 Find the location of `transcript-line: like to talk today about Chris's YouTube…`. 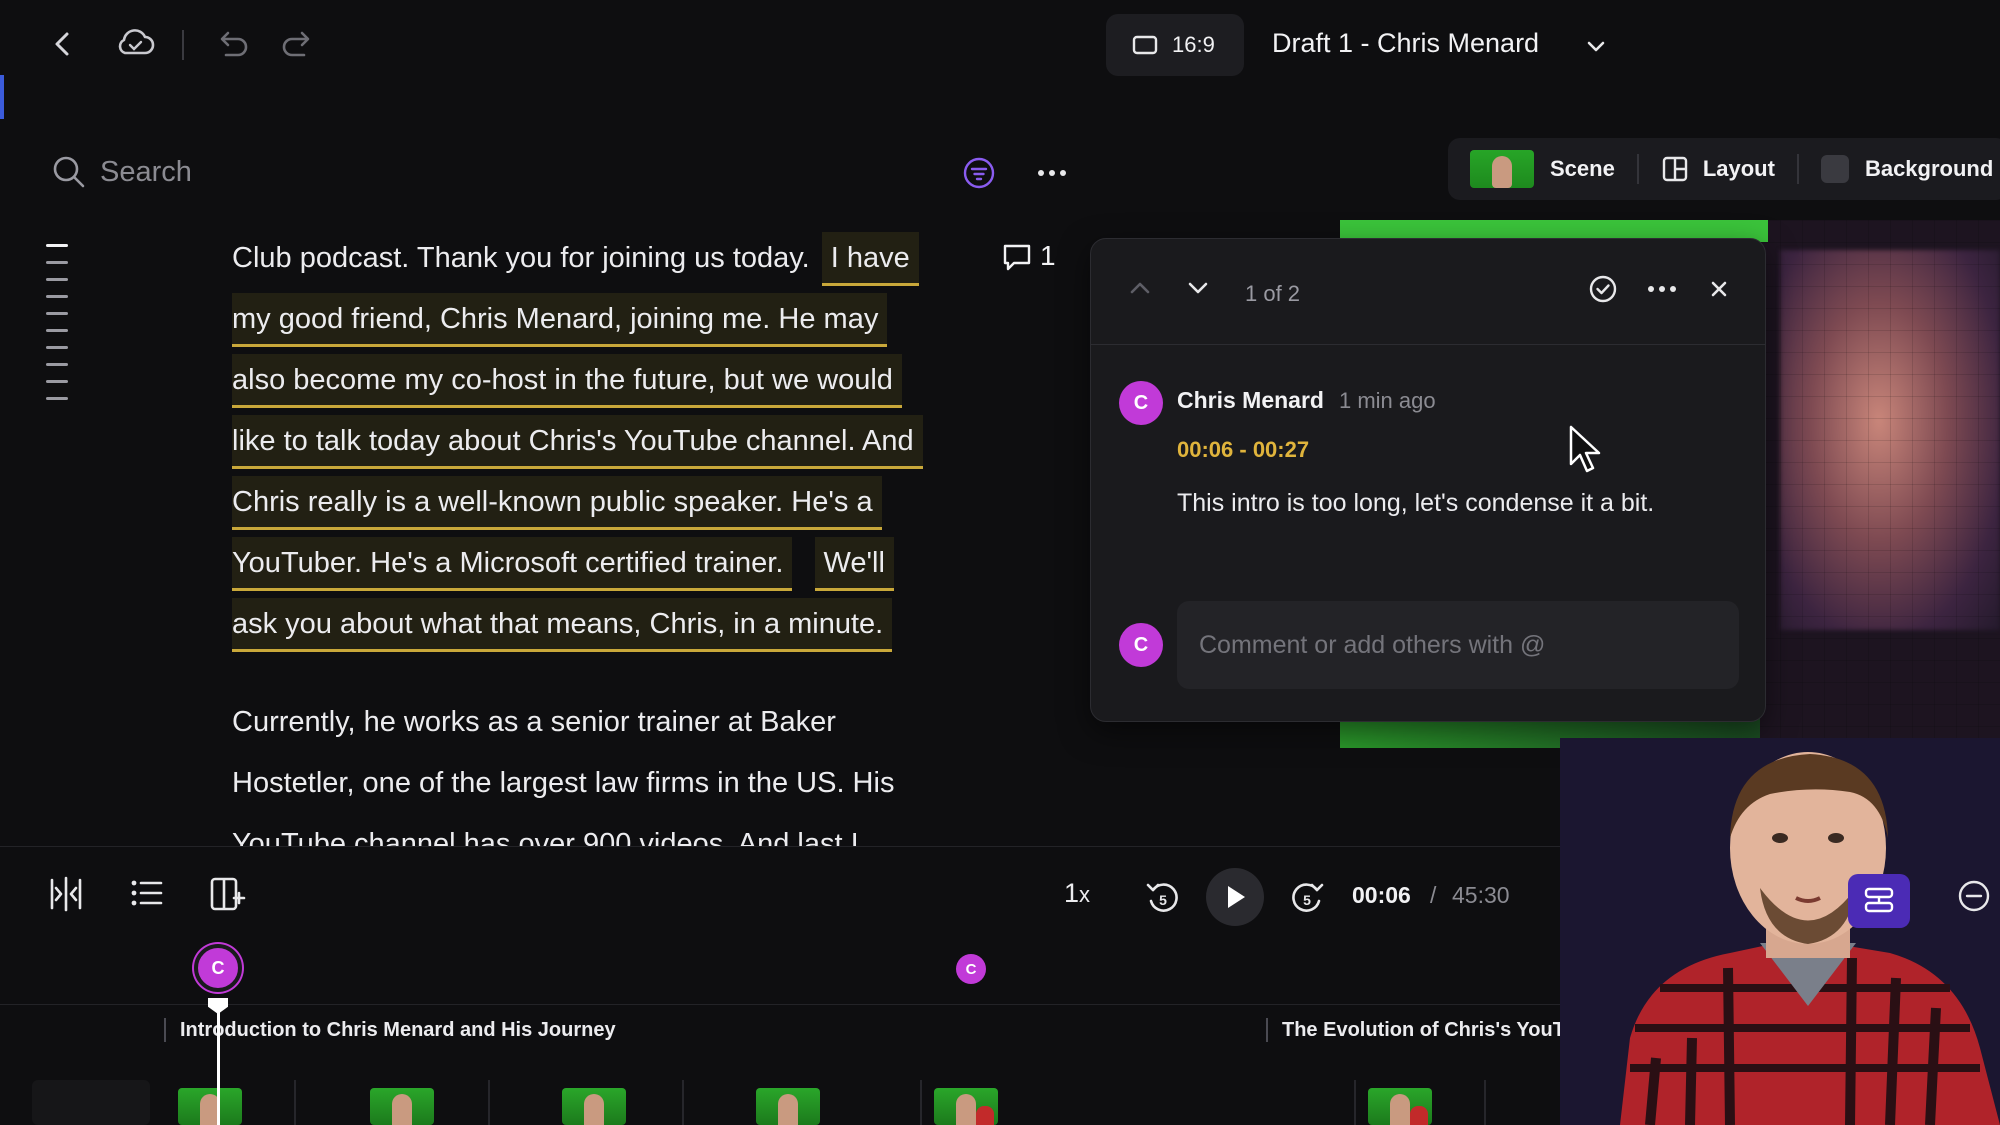

transcript-line: like to talk today about Chris's YouTube… is located at coordinates (577, 441).